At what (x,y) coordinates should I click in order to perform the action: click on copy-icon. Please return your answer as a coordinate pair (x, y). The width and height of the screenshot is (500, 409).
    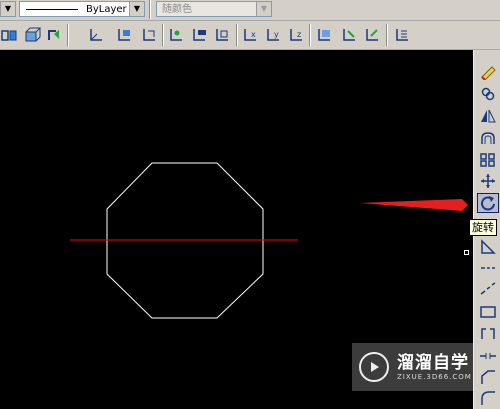
    Looking at the image, I should click on (488, 94).